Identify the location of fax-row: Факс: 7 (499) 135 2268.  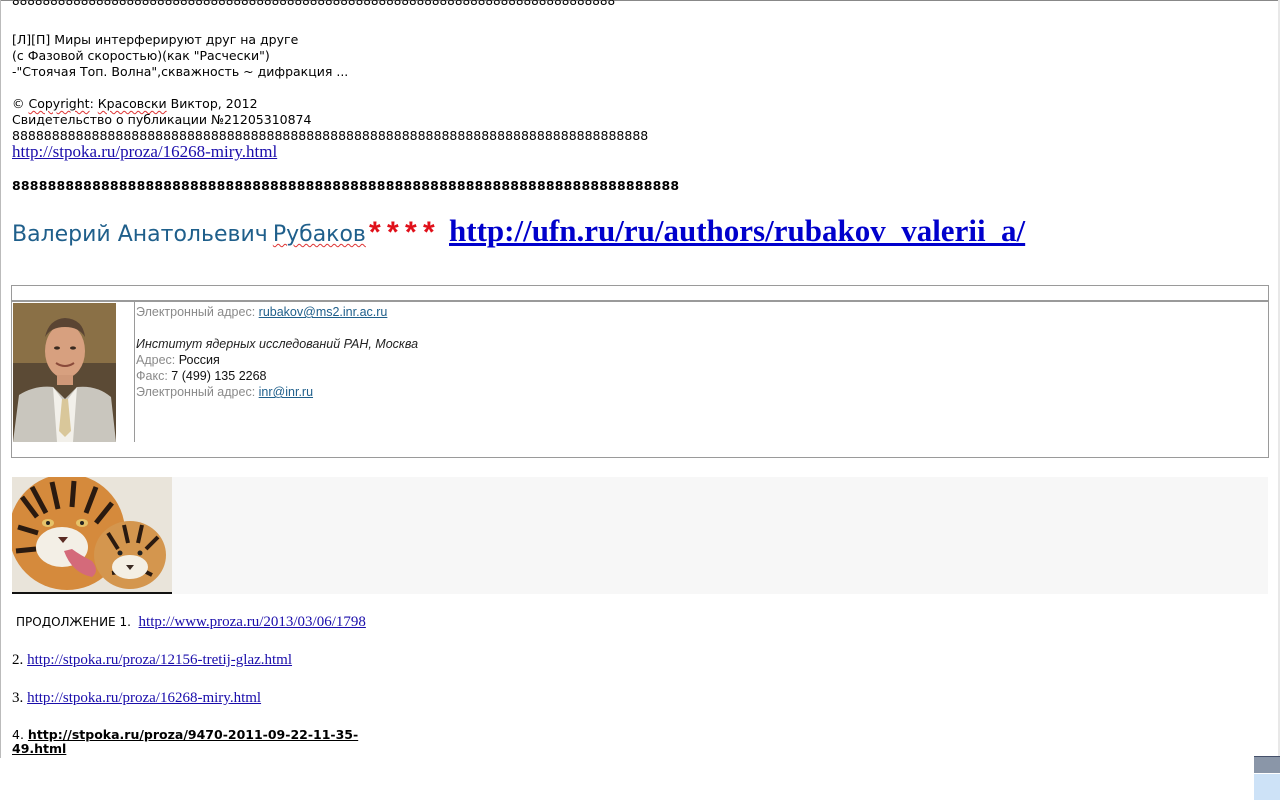
(277, 376).